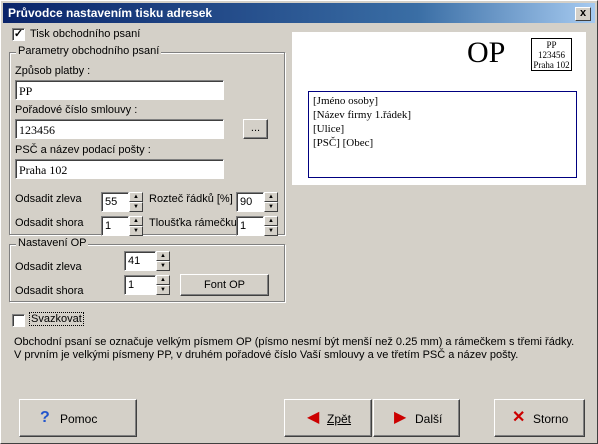 The image size is (598, 444). What do you see at coordinates (400, 417) in the screenshot?
I see `arrow-right-icon: ▶` at bounding box center [400, 417].